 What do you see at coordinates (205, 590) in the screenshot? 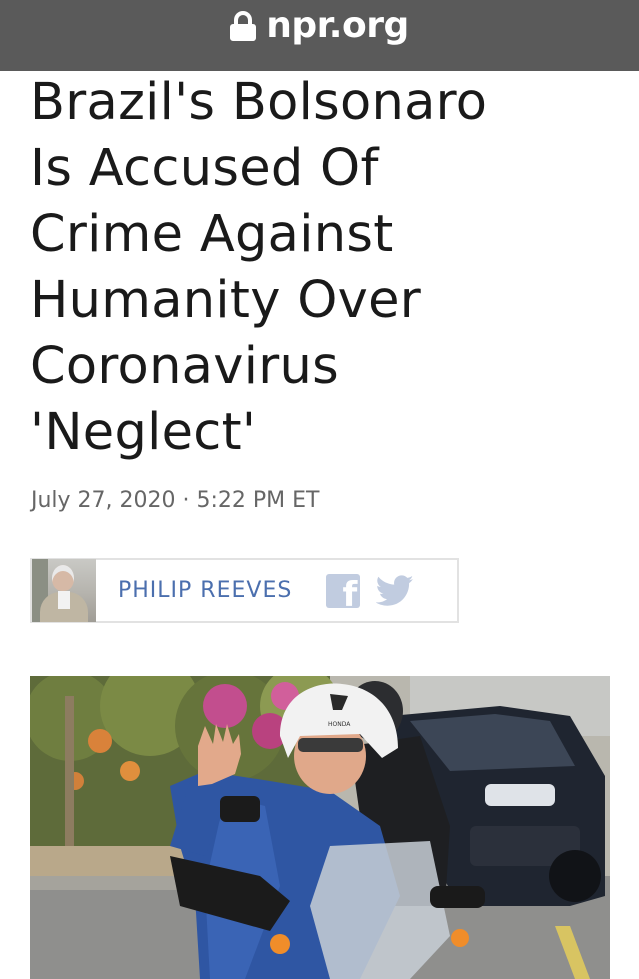
I see `author-link: PHILIP REEVES` at bounding box center [205, 590].